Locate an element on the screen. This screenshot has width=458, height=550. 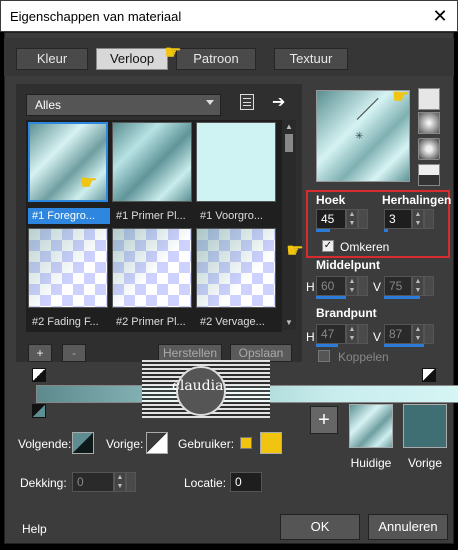
center-v-dropdown is located at coordinates (429, 286).